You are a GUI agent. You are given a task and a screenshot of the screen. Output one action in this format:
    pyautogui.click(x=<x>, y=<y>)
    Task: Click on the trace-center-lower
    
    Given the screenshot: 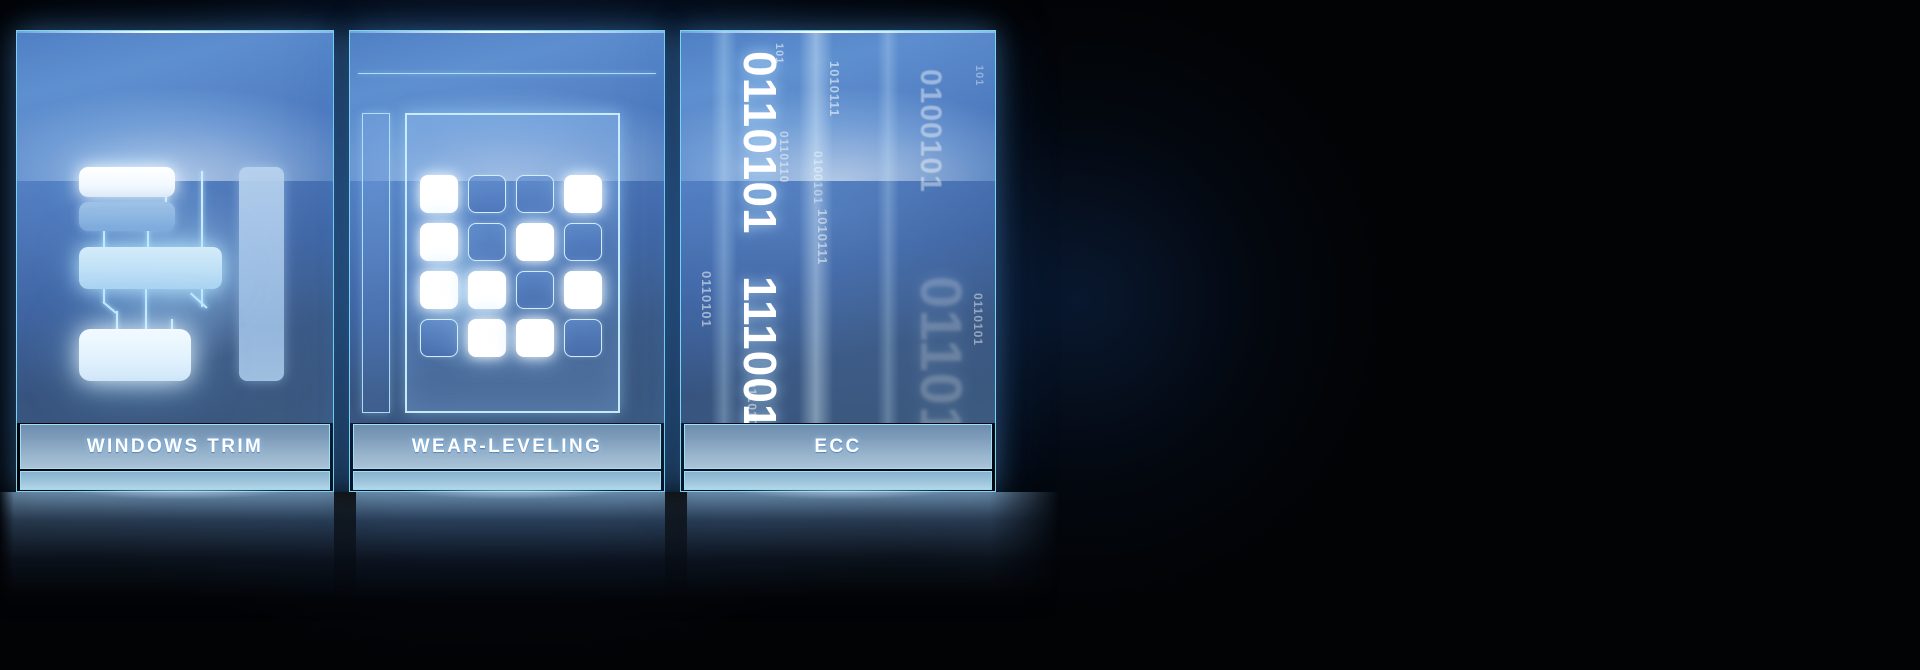 What is the action you would take?
    pyautogui.click(x=146, y=311)
    